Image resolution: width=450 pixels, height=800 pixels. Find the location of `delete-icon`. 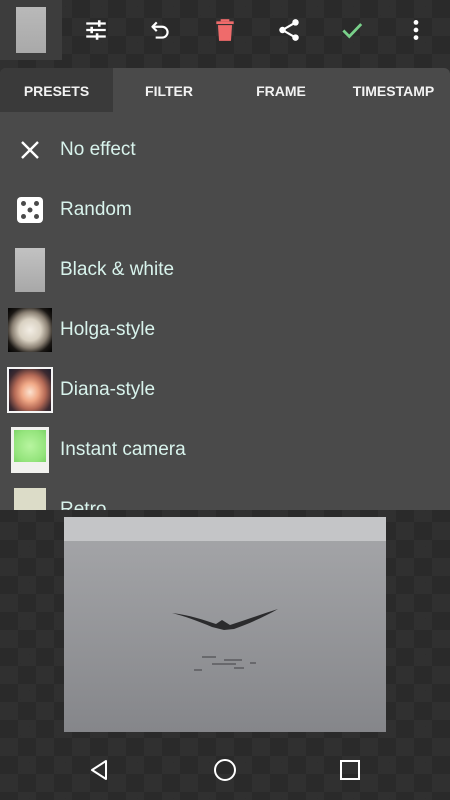

delete-icon is located at coordinates (225, 30).